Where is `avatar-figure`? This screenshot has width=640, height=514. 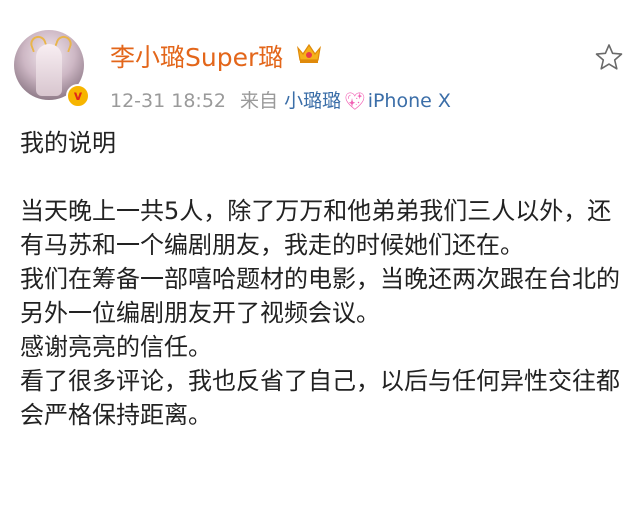
avatar-figure is located at coordinates (49, 70).